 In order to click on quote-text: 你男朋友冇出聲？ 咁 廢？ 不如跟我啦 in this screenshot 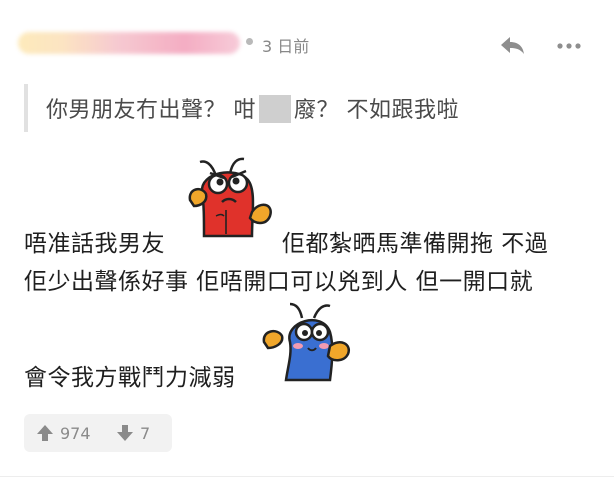, I will do `click(252, 108)`.